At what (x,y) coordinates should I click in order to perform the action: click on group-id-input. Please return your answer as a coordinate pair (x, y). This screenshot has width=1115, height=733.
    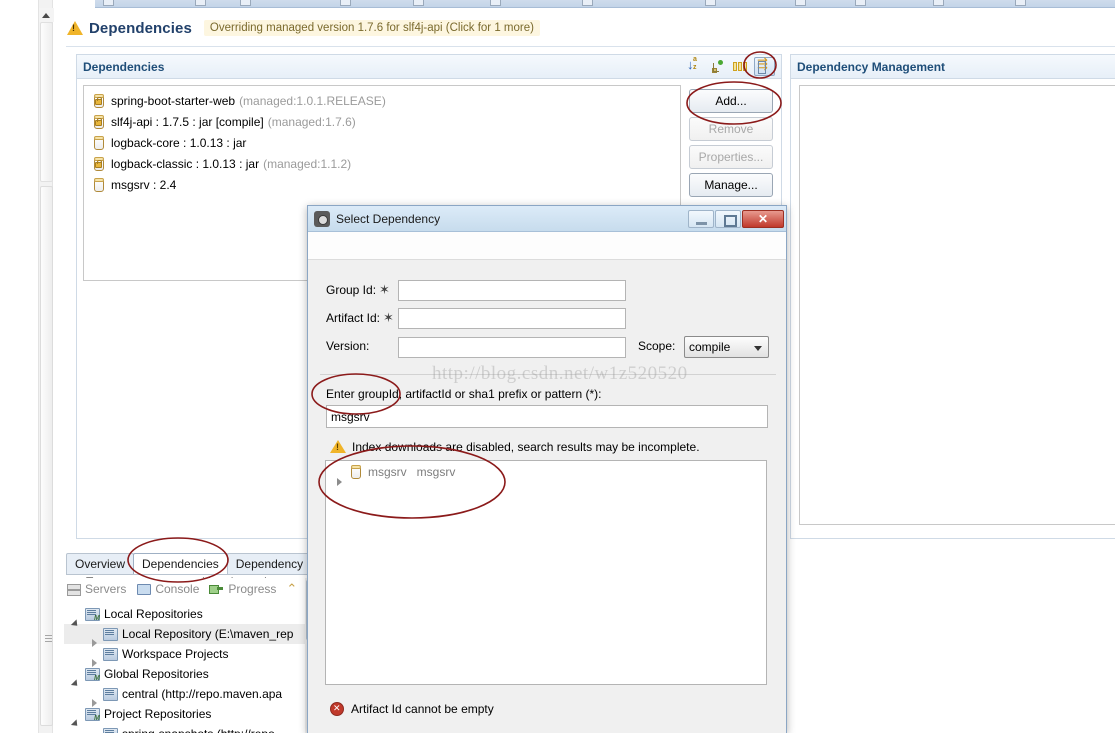
    Looking at the image, I should click on (512, 290).